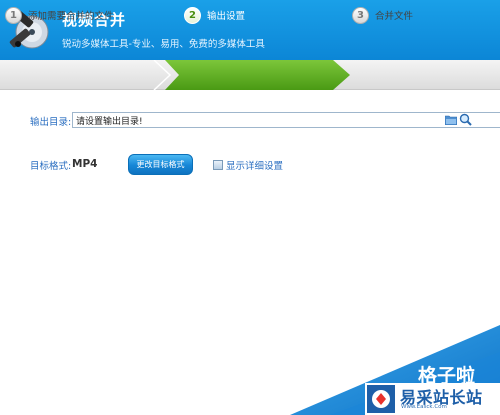 The image size is (500, 415). Describe the element at coordinates (381, 399) in the screenshot. I see `brand-logo-icon` at that location.